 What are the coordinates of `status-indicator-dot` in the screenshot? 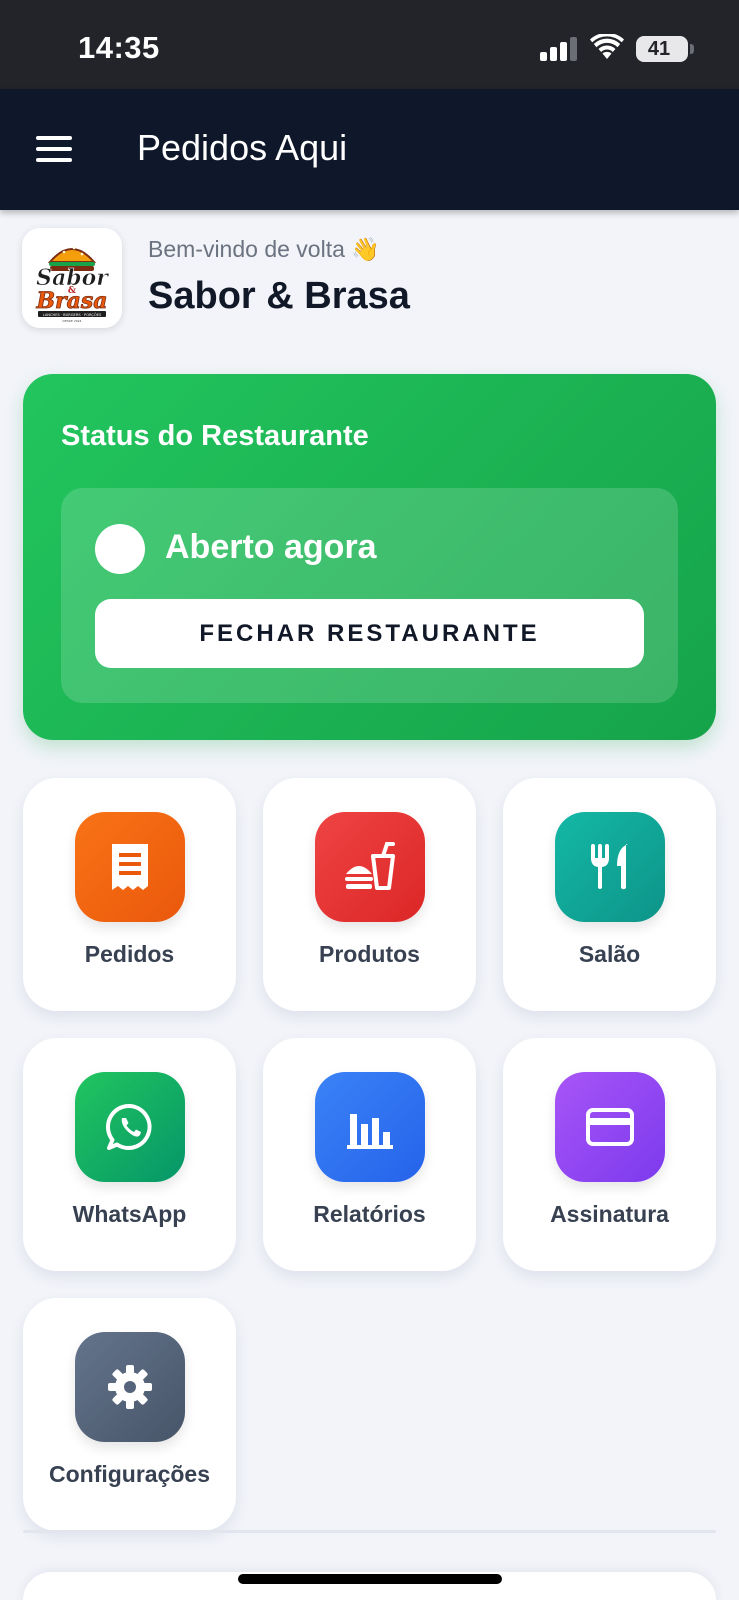 It's located at (120, 549).